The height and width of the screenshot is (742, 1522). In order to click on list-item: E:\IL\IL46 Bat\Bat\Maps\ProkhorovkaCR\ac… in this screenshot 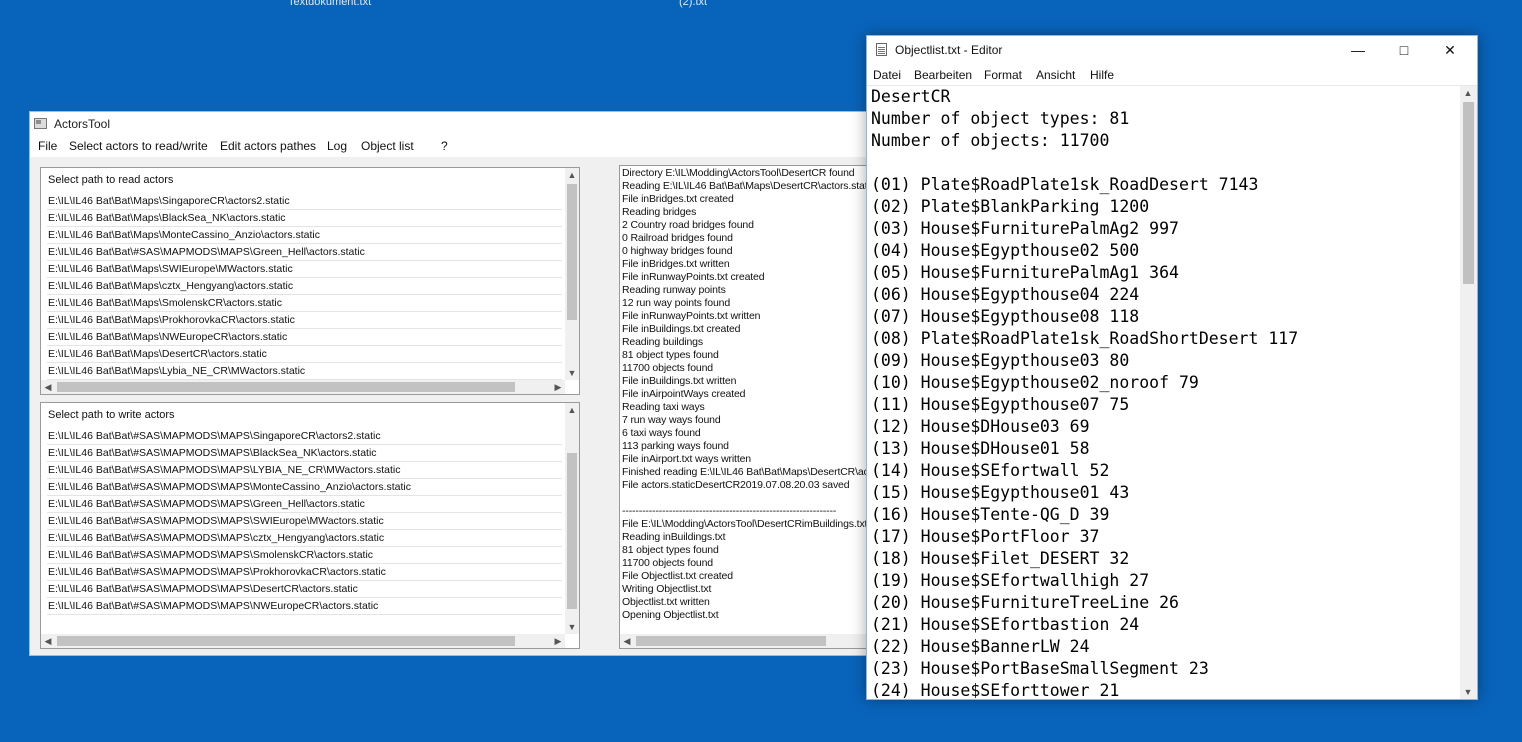, I will do `click(304, 320)`.